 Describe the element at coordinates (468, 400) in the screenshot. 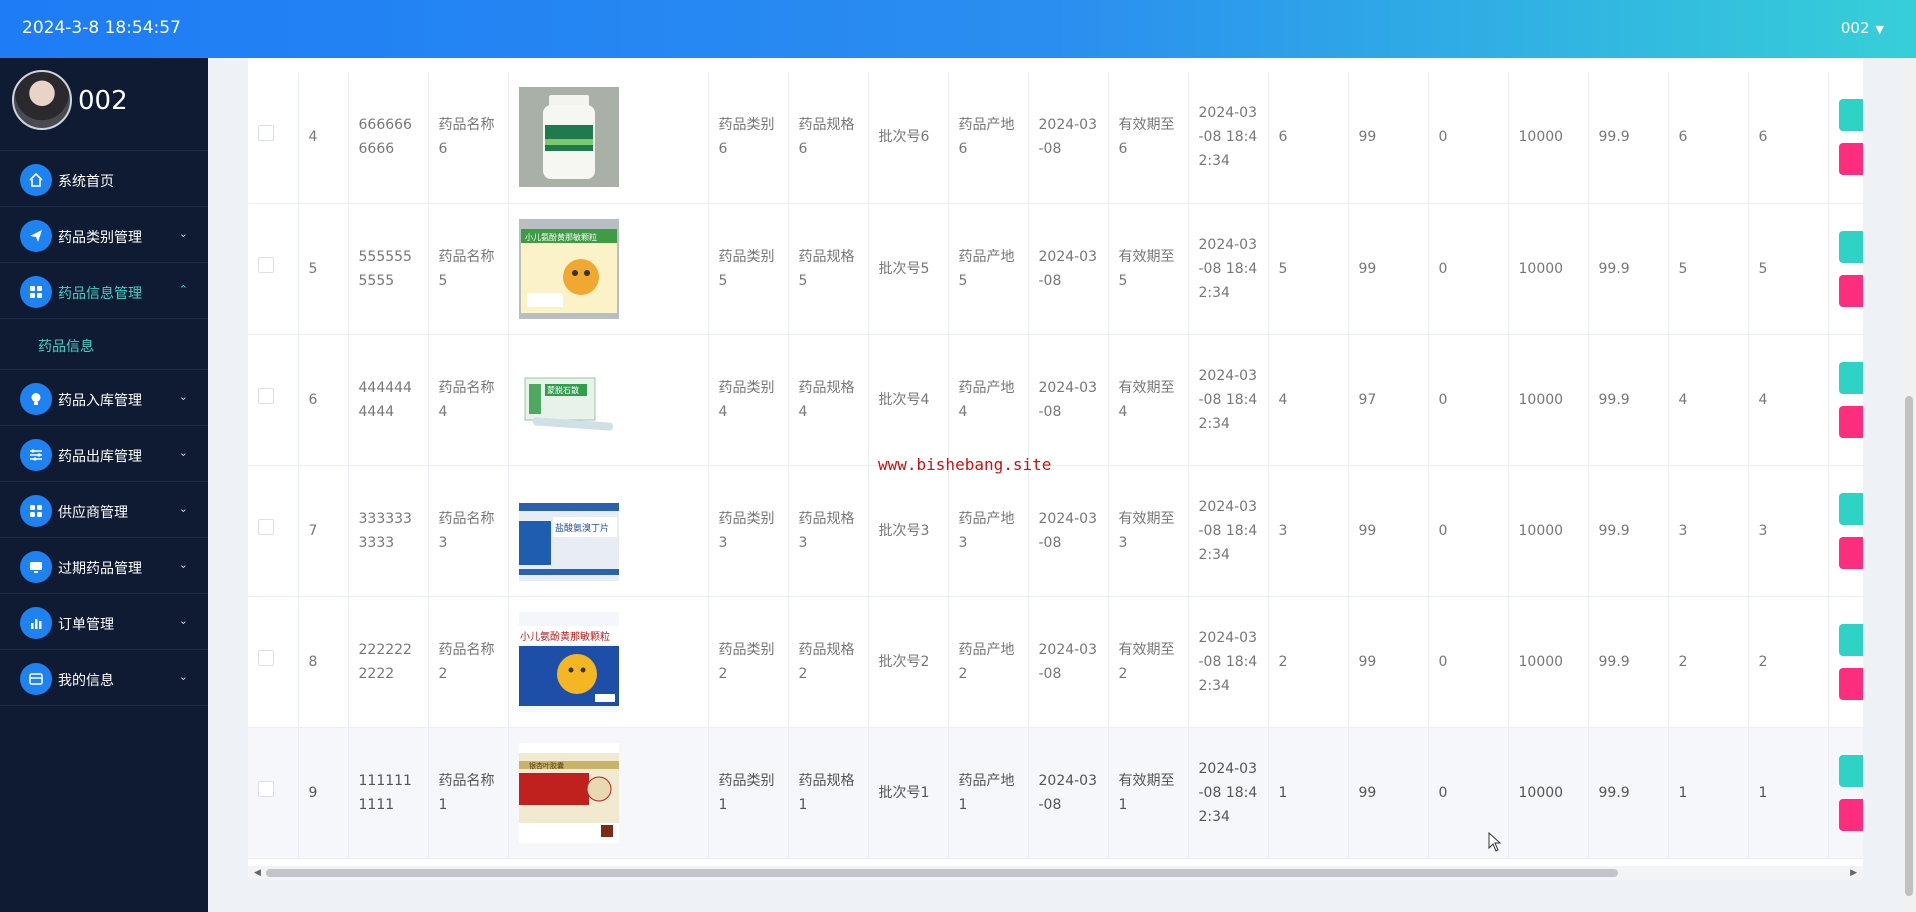

I see `cell-name: 药品名称4` at that location.